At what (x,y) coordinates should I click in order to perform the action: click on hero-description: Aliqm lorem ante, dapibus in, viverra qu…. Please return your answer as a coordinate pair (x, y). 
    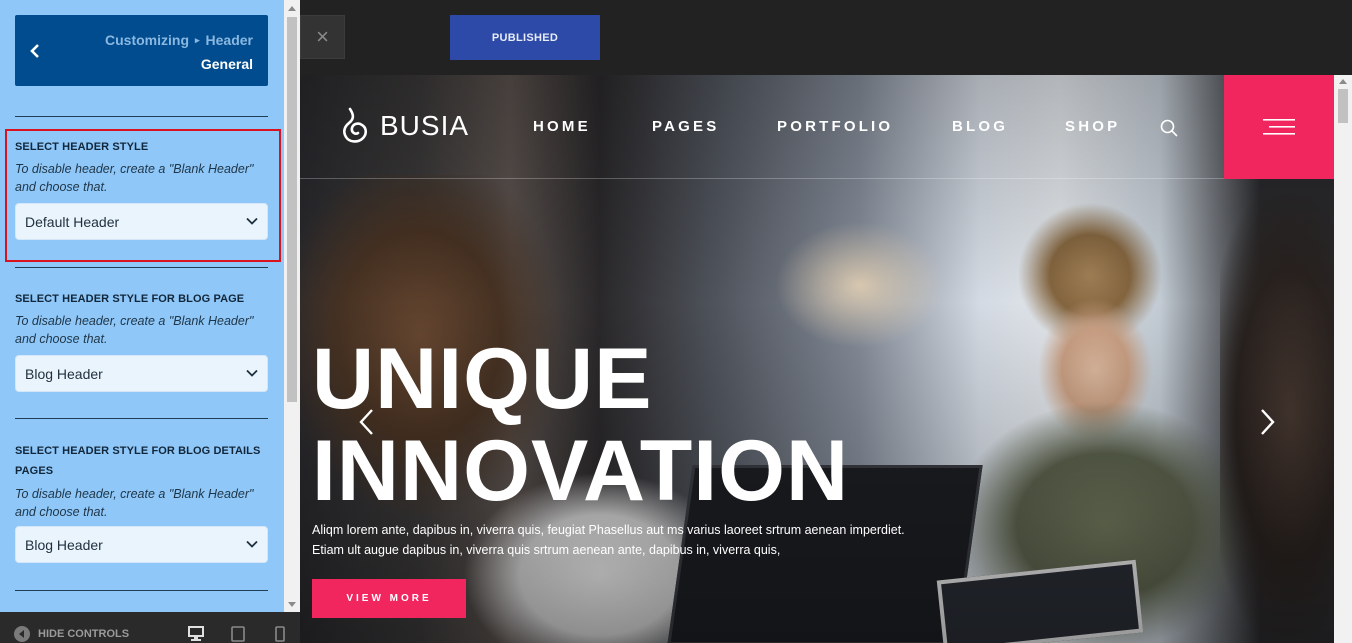
    Looking at the image, I should click on (632, 540).